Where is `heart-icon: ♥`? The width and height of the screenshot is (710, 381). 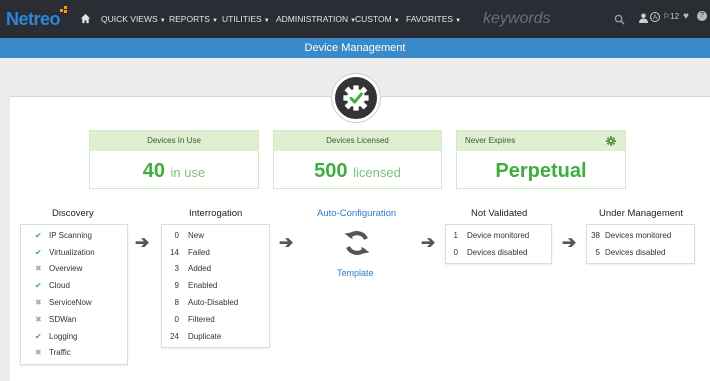 heart-icon: ♥ is located at coordinates (686, 16).